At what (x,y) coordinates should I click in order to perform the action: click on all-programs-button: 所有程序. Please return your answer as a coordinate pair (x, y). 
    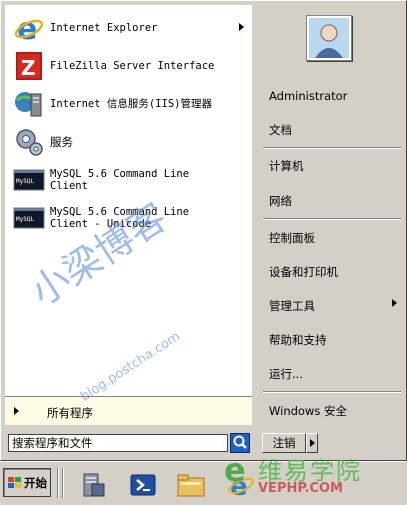
    Looking at the image, I should click on (128, 410).